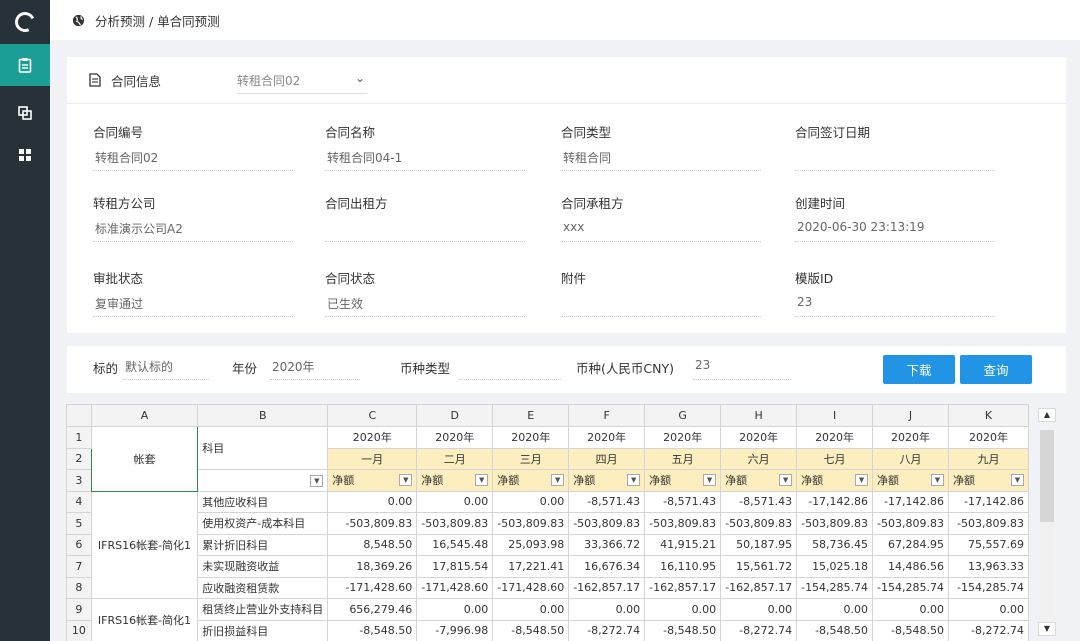 Image resolution: width=1080 pixels, height=641 pixels. I want to click on query-button: 查询, so click(996, 369).